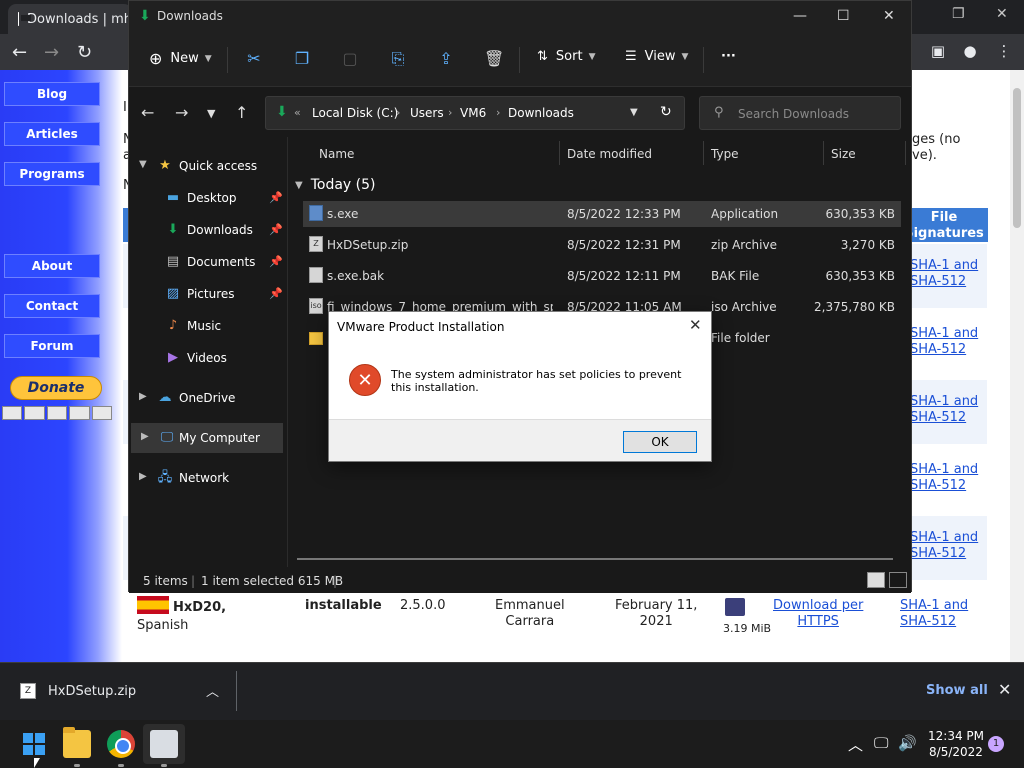 This screenshot has height=768, width=1024. Describe the element at coordinates (19, 52) in the screenshot. I see `back-icon: ←` at that location.